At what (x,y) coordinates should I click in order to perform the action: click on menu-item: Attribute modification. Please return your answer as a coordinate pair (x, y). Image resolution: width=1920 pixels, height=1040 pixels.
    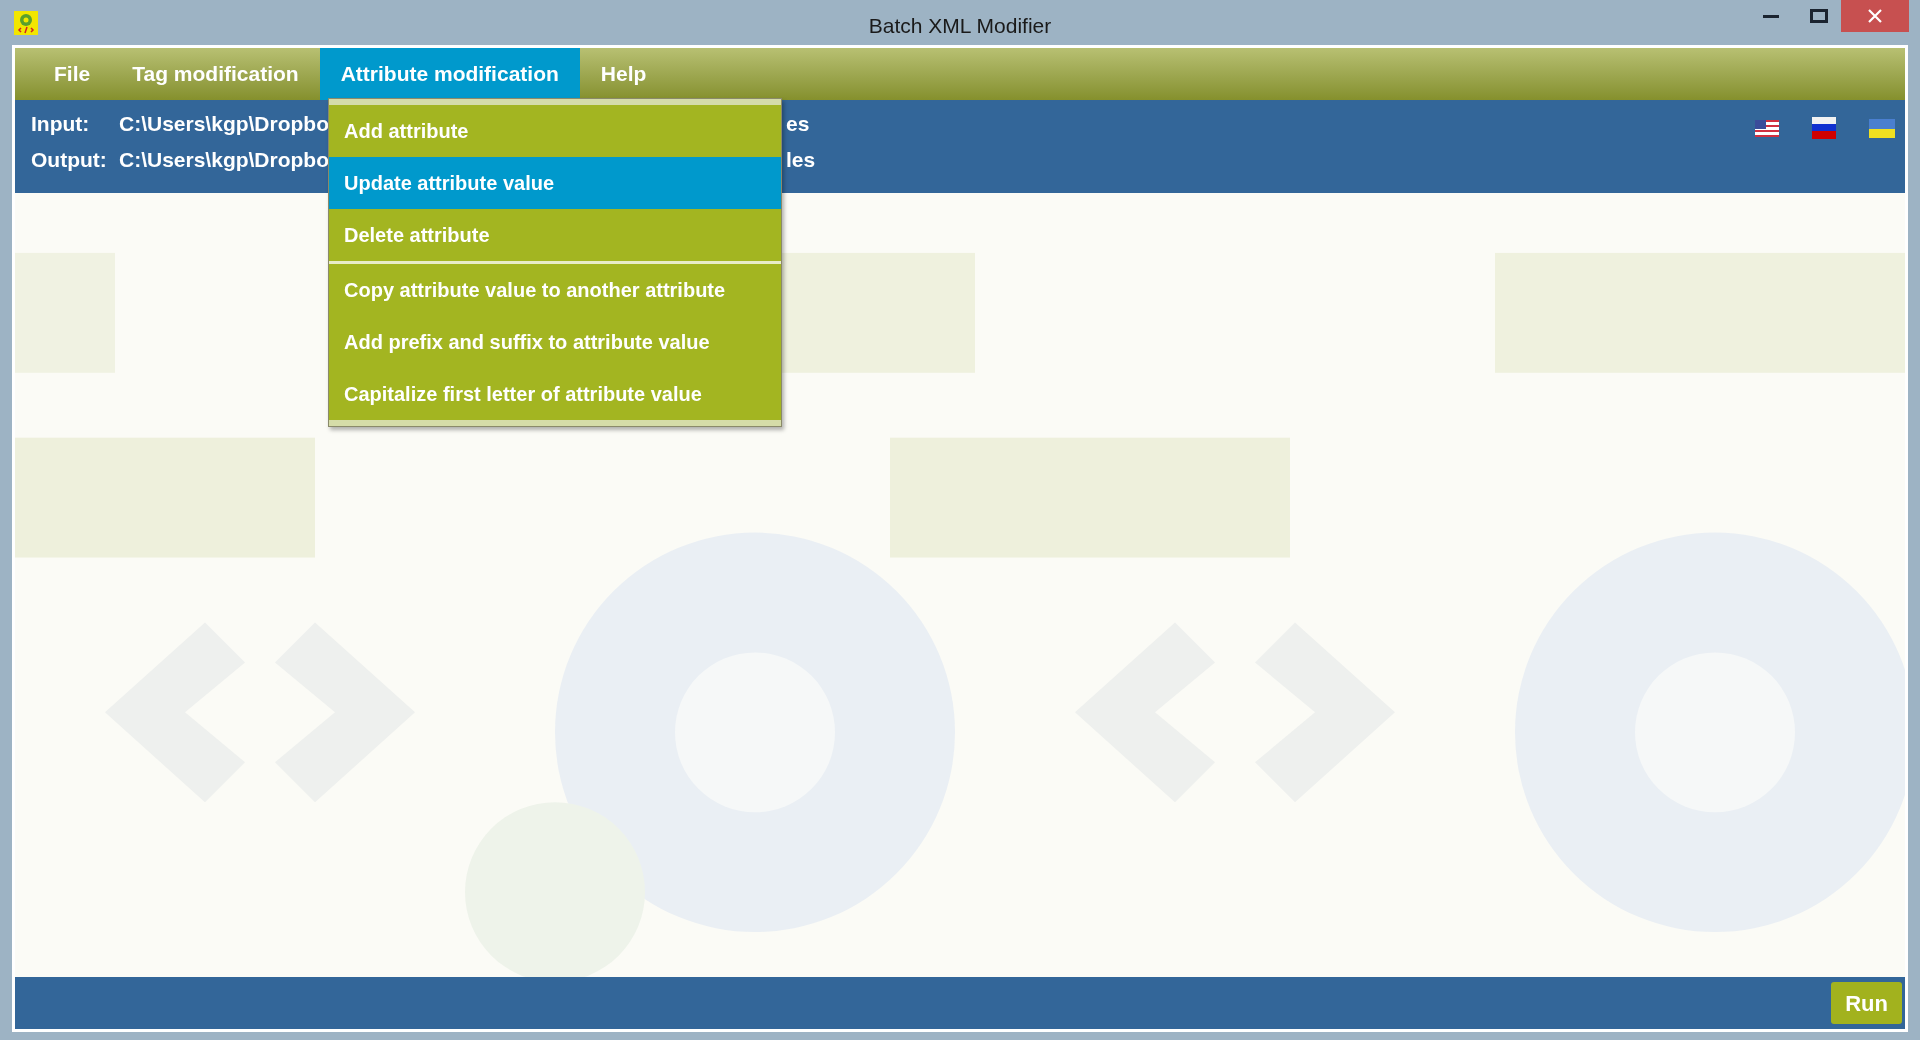
    Looking at the image, I should click on (449, 74).